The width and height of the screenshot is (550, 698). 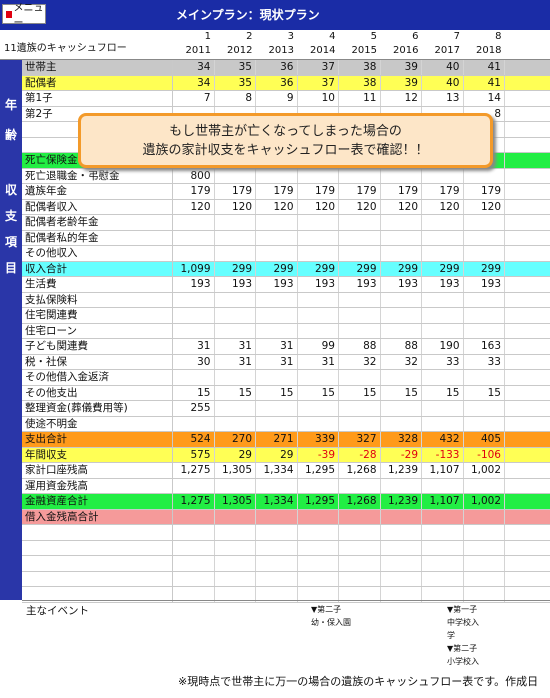 What do you see at coordinates (318, 82) in the screenshot?
I see `table-cell: 37` at bounding box center [318, 82].